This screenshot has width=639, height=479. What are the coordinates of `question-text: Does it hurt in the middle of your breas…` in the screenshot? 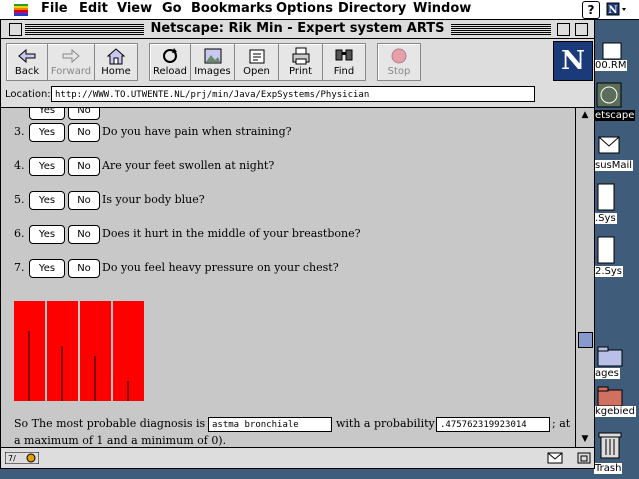 It's located at (231, 233).